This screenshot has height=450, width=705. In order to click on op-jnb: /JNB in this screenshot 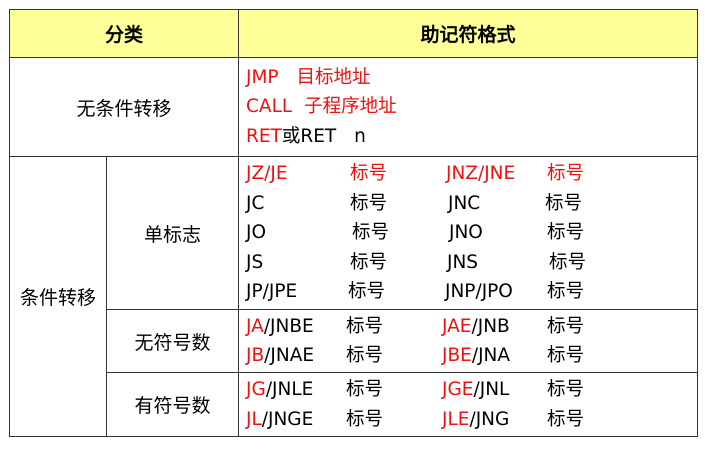, I will do `click(490, 326)`.